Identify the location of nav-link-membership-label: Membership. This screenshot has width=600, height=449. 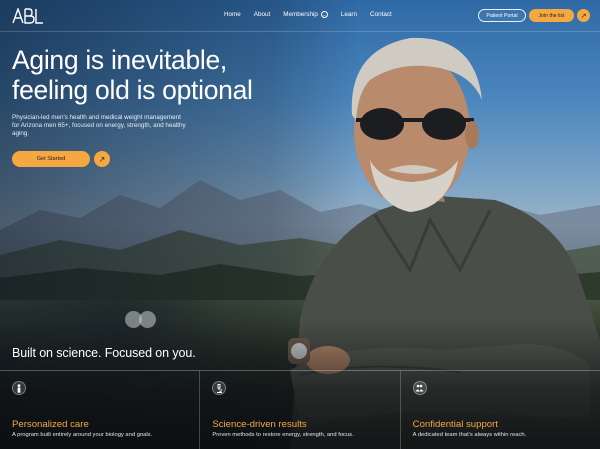
(300, 14).